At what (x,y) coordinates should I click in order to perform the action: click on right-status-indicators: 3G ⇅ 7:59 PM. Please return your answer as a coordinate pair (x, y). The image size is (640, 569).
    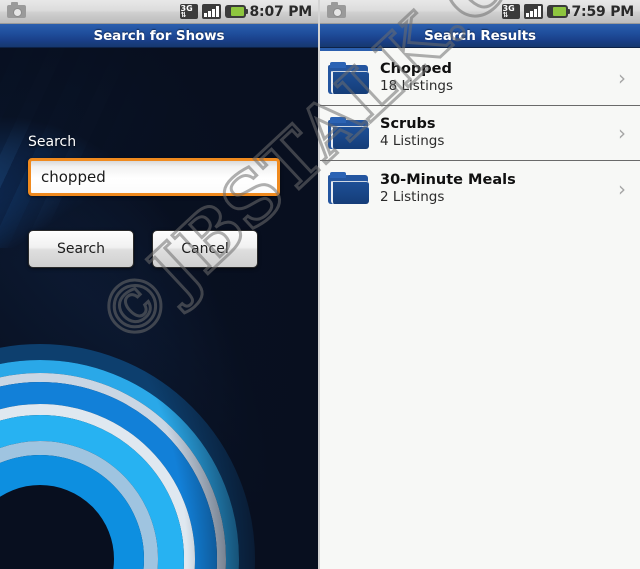
    Looking at the image, I should click on (568, 11).